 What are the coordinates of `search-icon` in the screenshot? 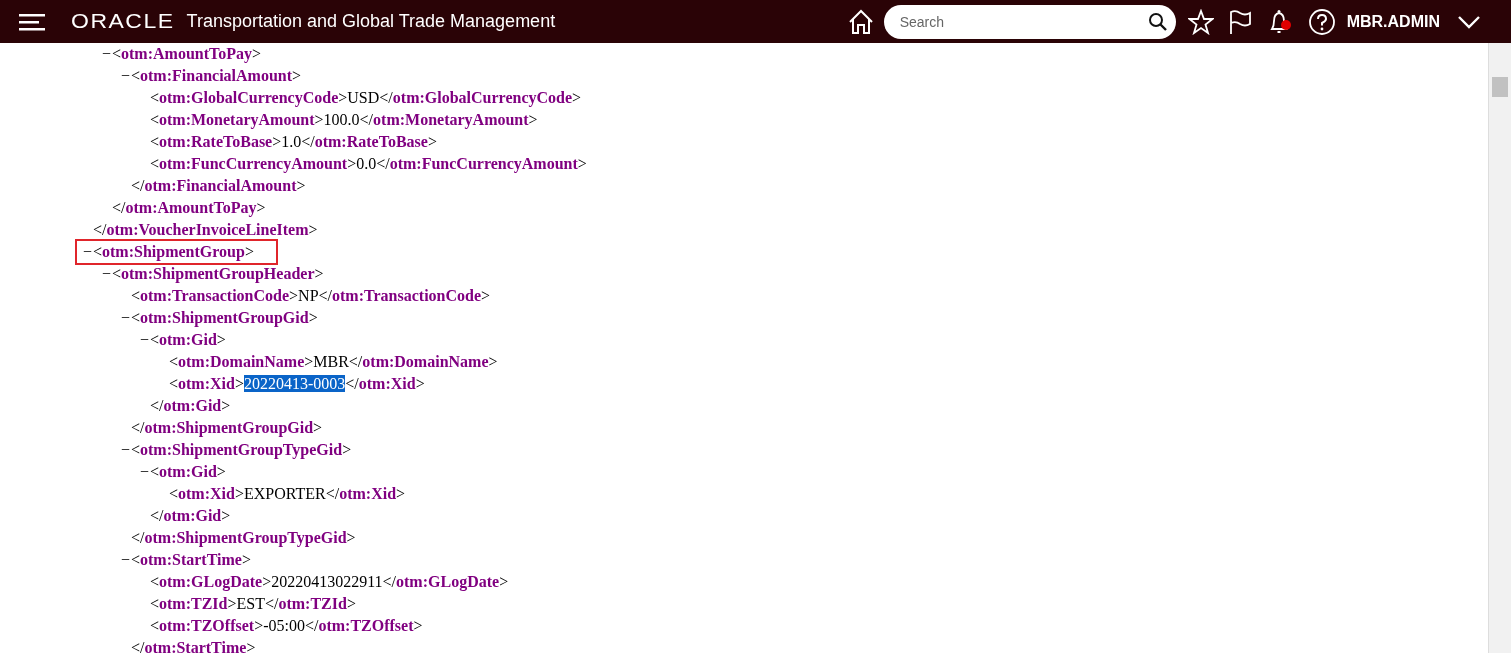 It's located at (1157, 21).